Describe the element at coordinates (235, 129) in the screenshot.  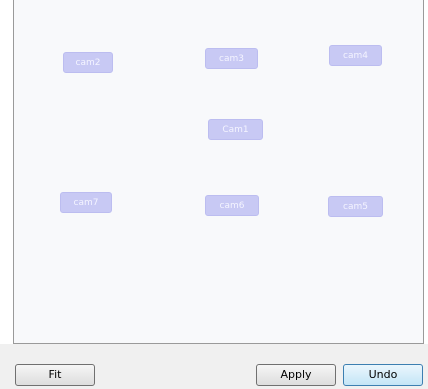
I see `camera-node-cam1: Cam1` at that location.